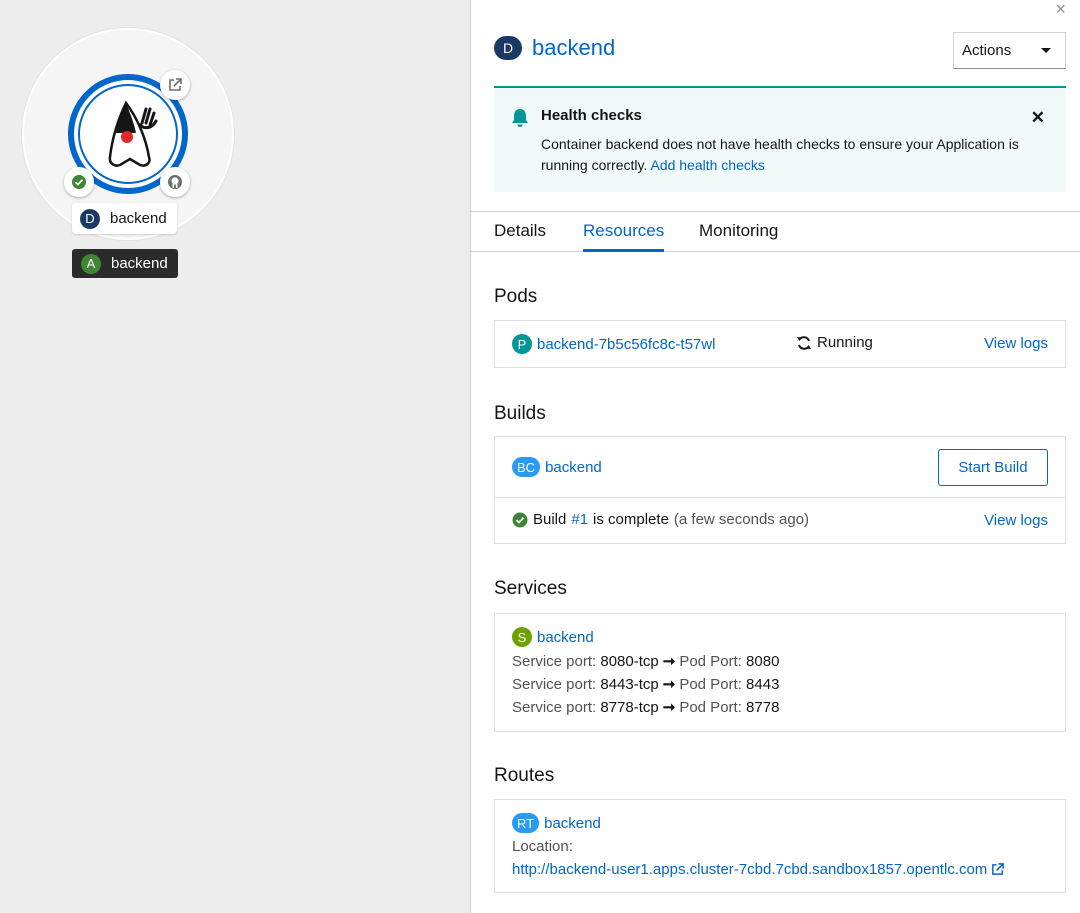 The height and width of the screenshot is (913, 1080). Describe the element at coordinates (522, 637) in the screenshot. I see `service-badge: S` at that location.